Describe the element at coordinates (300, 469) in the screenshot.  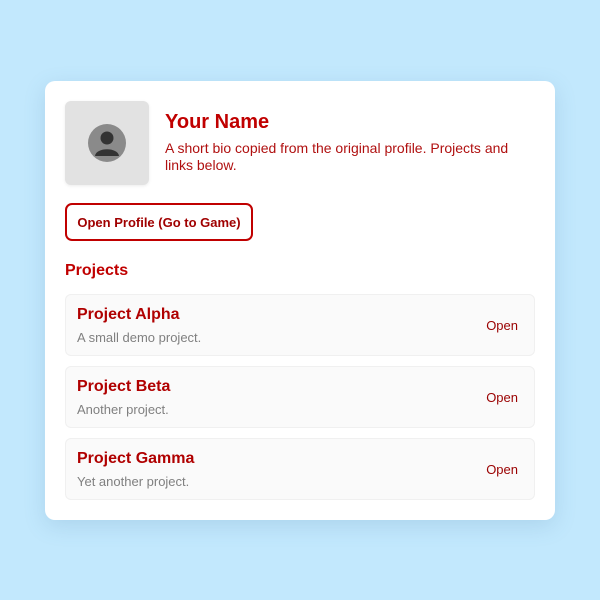
I see `project-card: Project Gamma Yet another project. Open` at that location.